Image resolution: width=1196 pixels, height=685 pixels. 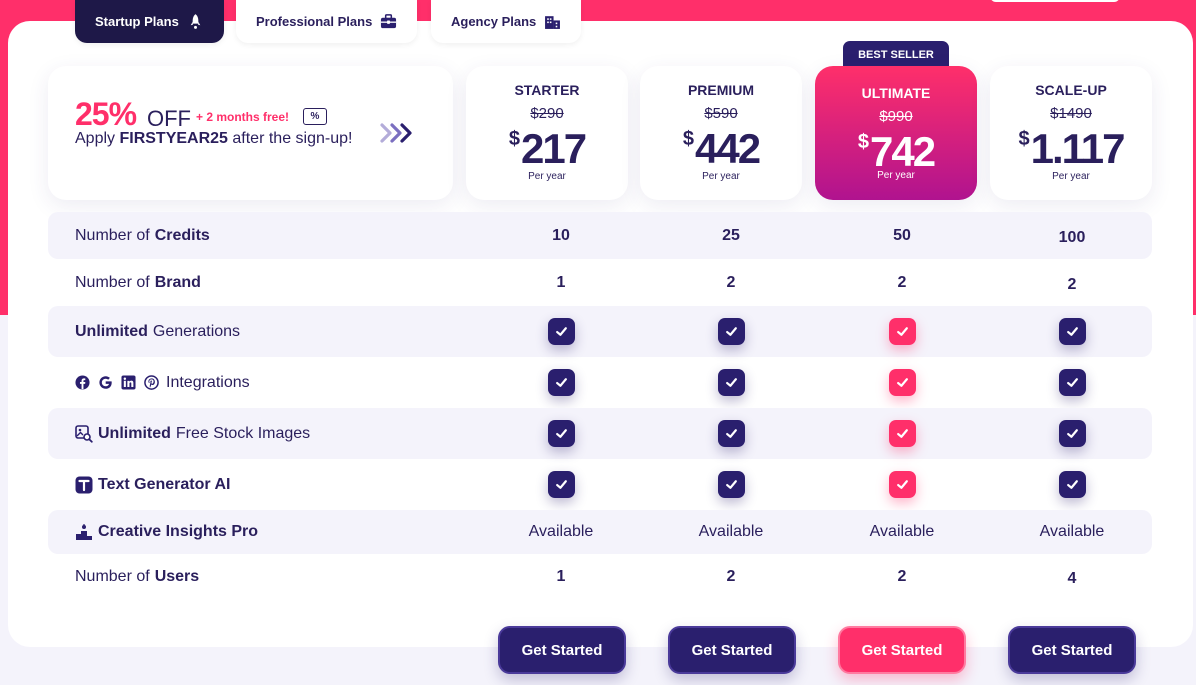 What do you see at coordinates (552, 21) in the screenshot?
I see `building-icon` at bounding box center [552, 21].